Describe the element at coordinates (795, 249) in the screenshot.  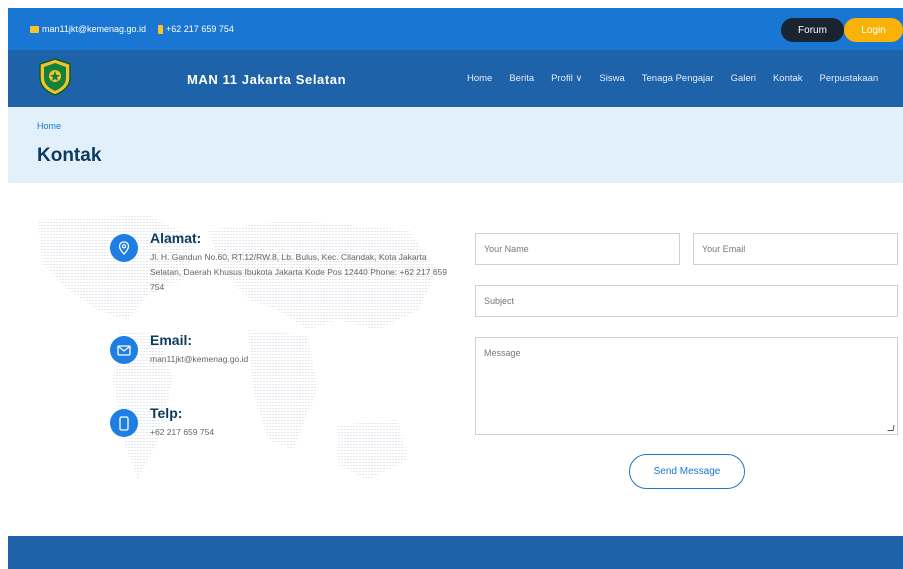
I see `email-field: Your Email` at that location.